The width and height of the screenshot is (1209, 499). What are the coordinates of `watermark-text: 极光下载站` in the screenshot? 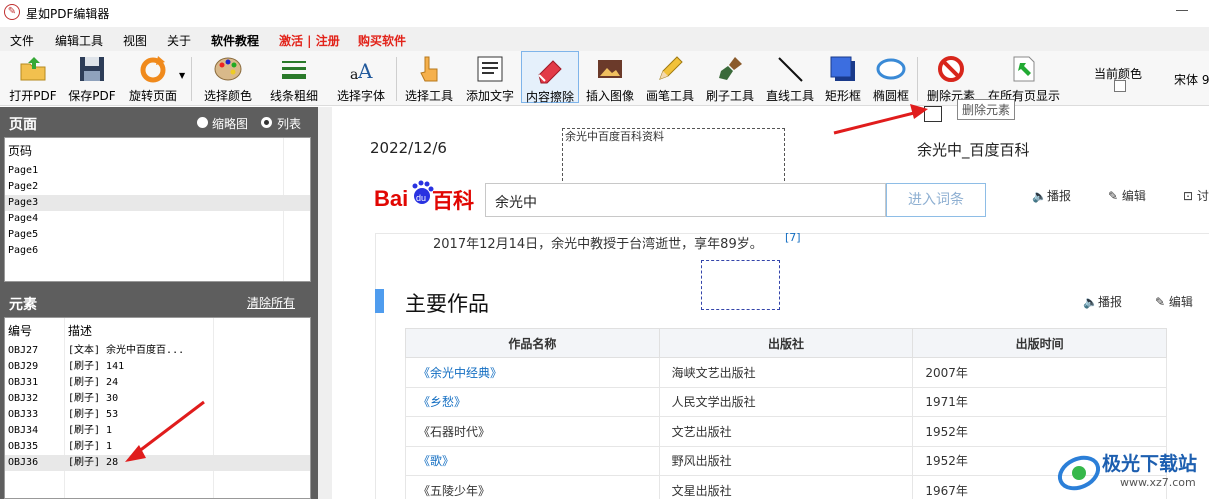 It's located at (1150, 464).